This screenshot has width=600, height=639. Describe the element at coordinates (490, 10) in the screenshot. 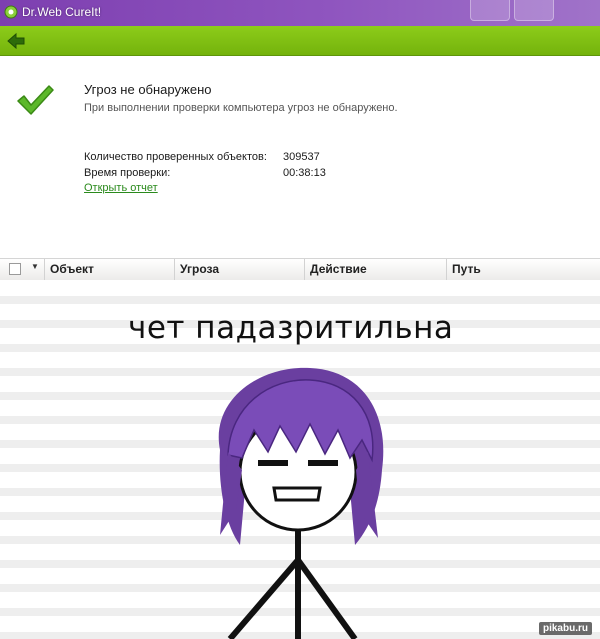

I see `minimize-button` at that location.